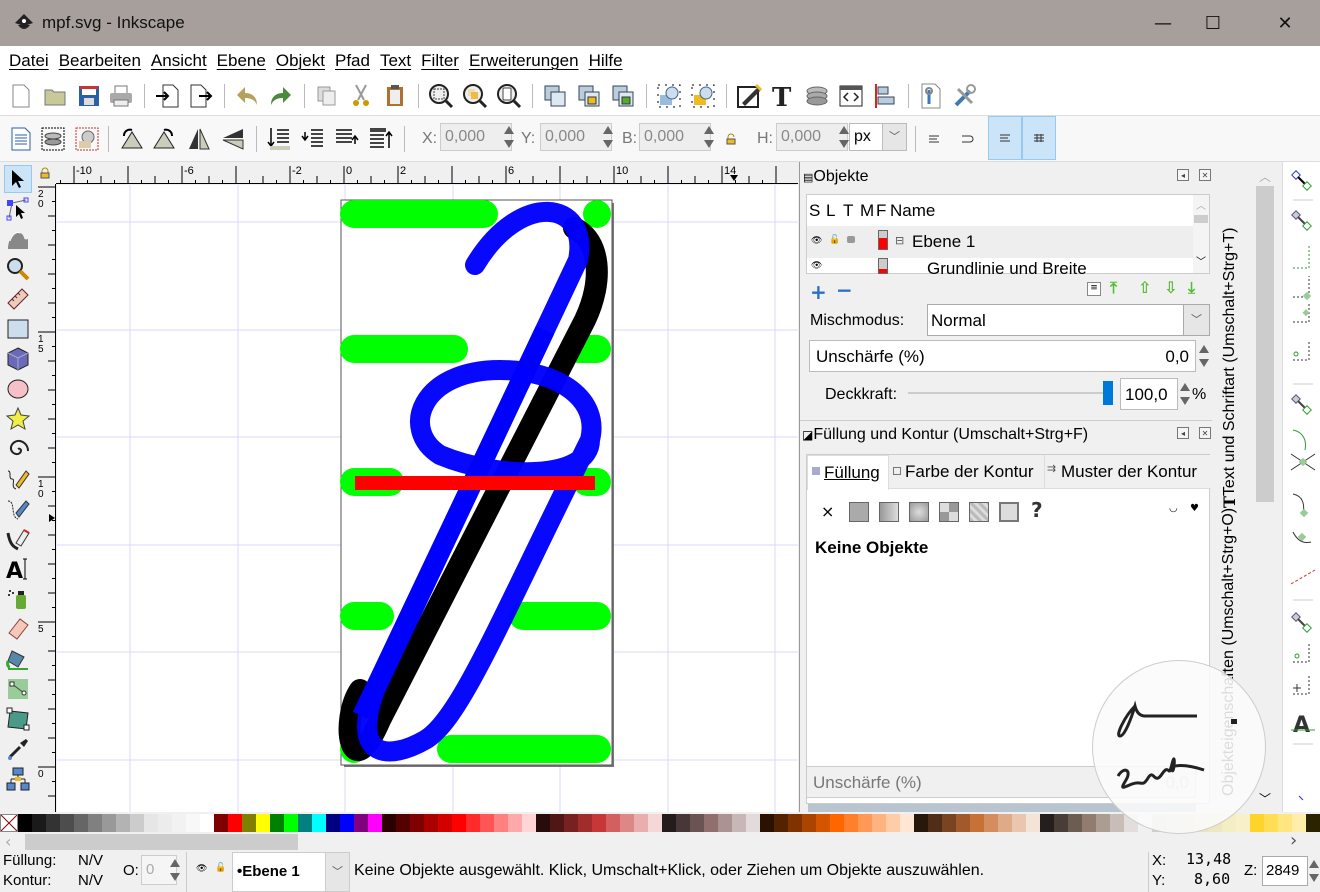  What do you see at coordinates (475, 96) in the screenshot?
I see `zoom-drawing-icon` at bounding box center [475, 96].